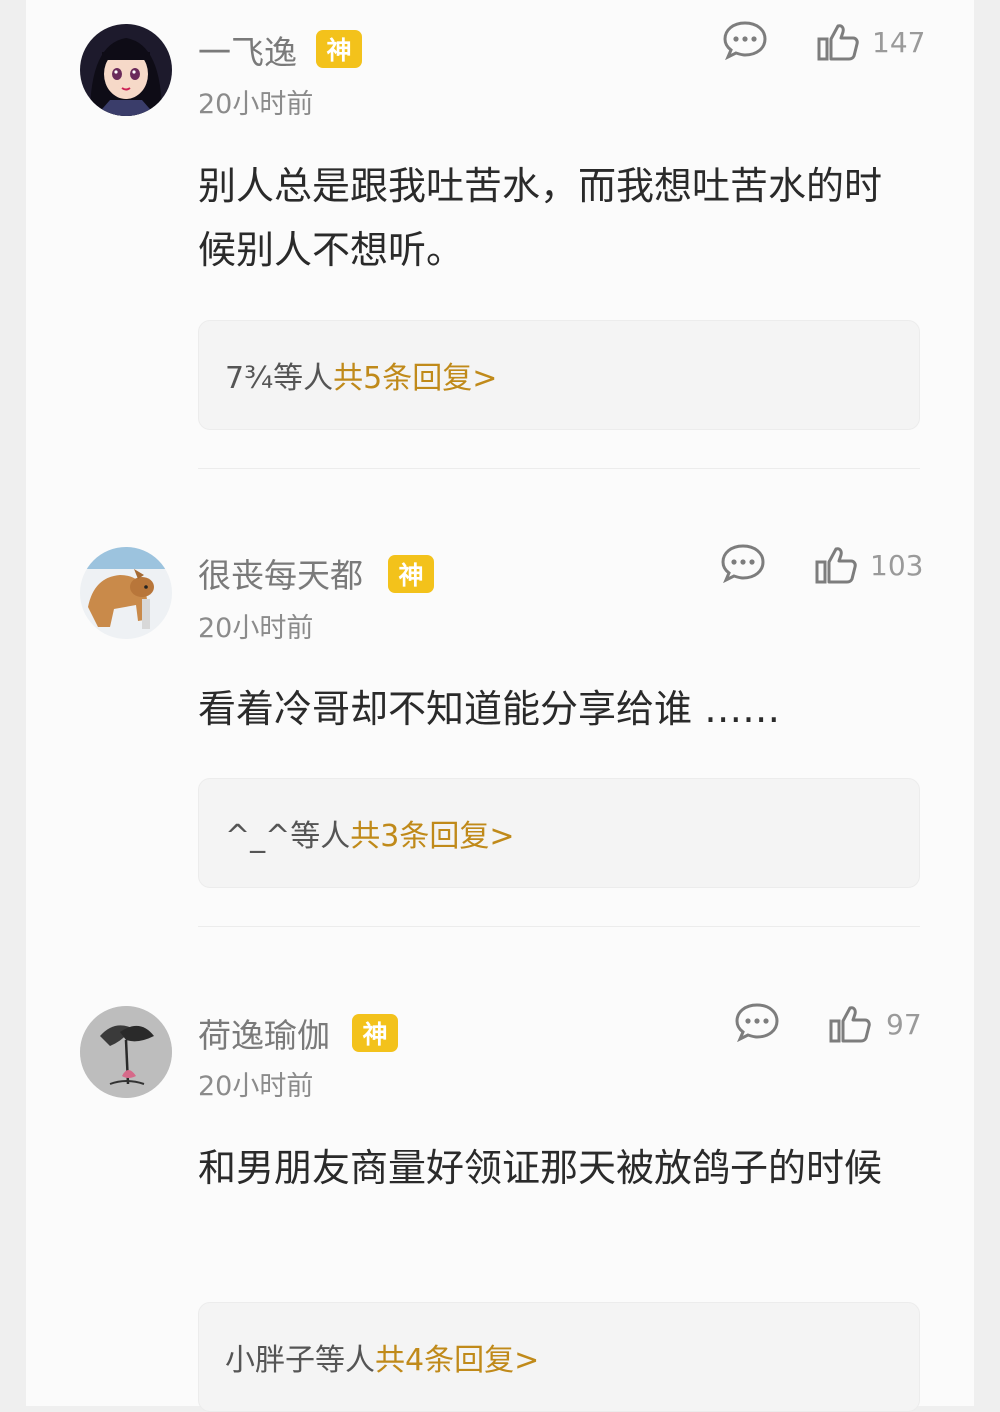  Describe the element at coordinates (559, 833) in the screenshot. I see `replies-summary: ^_^等人 共3条回复>` at that location.